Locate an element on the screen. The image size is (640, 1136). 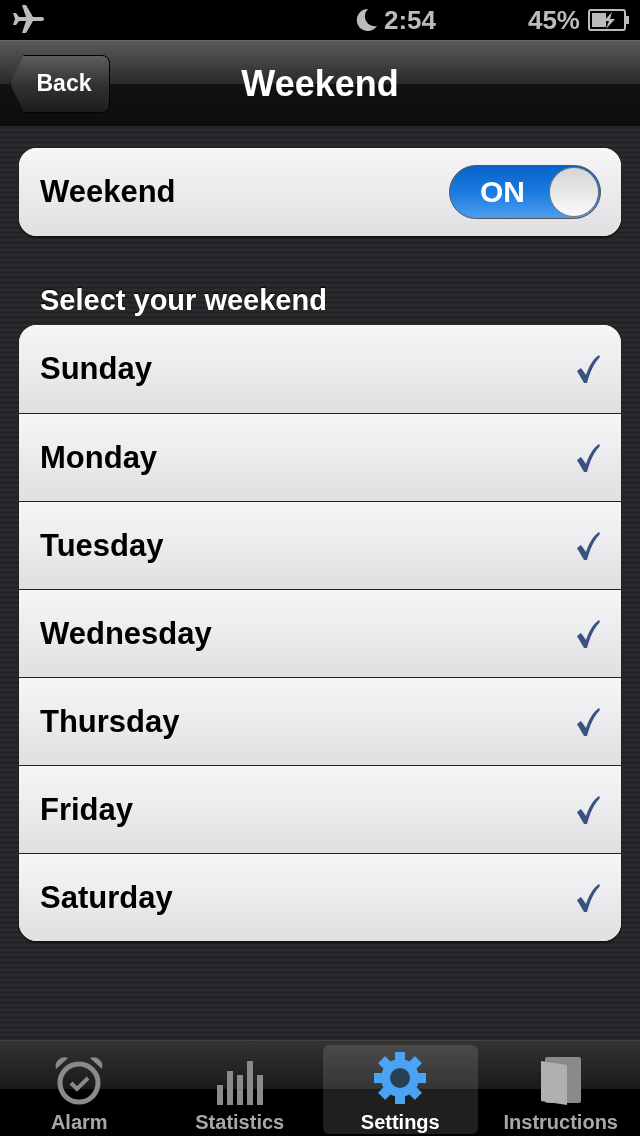
back-button: Back is located at coordinates (60, 83).